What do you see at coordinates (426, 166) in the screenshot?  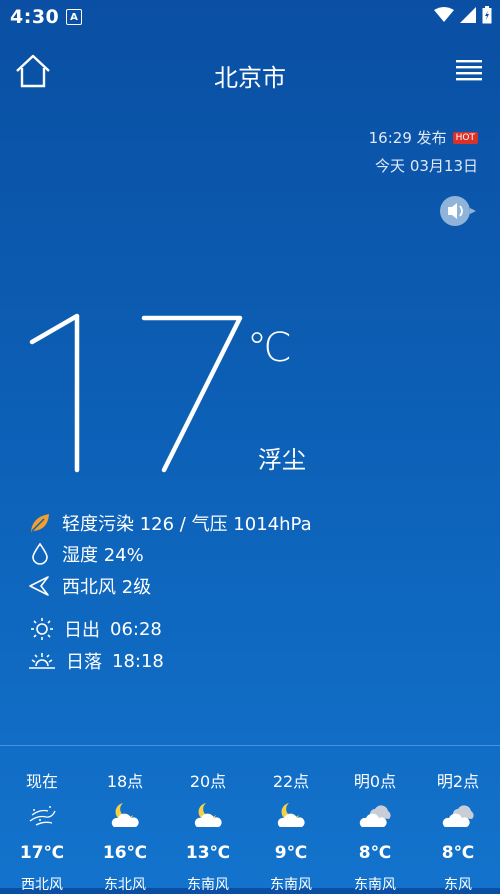 I see `publish-date: 今天 03月13日` at bounding box center [426, 166].